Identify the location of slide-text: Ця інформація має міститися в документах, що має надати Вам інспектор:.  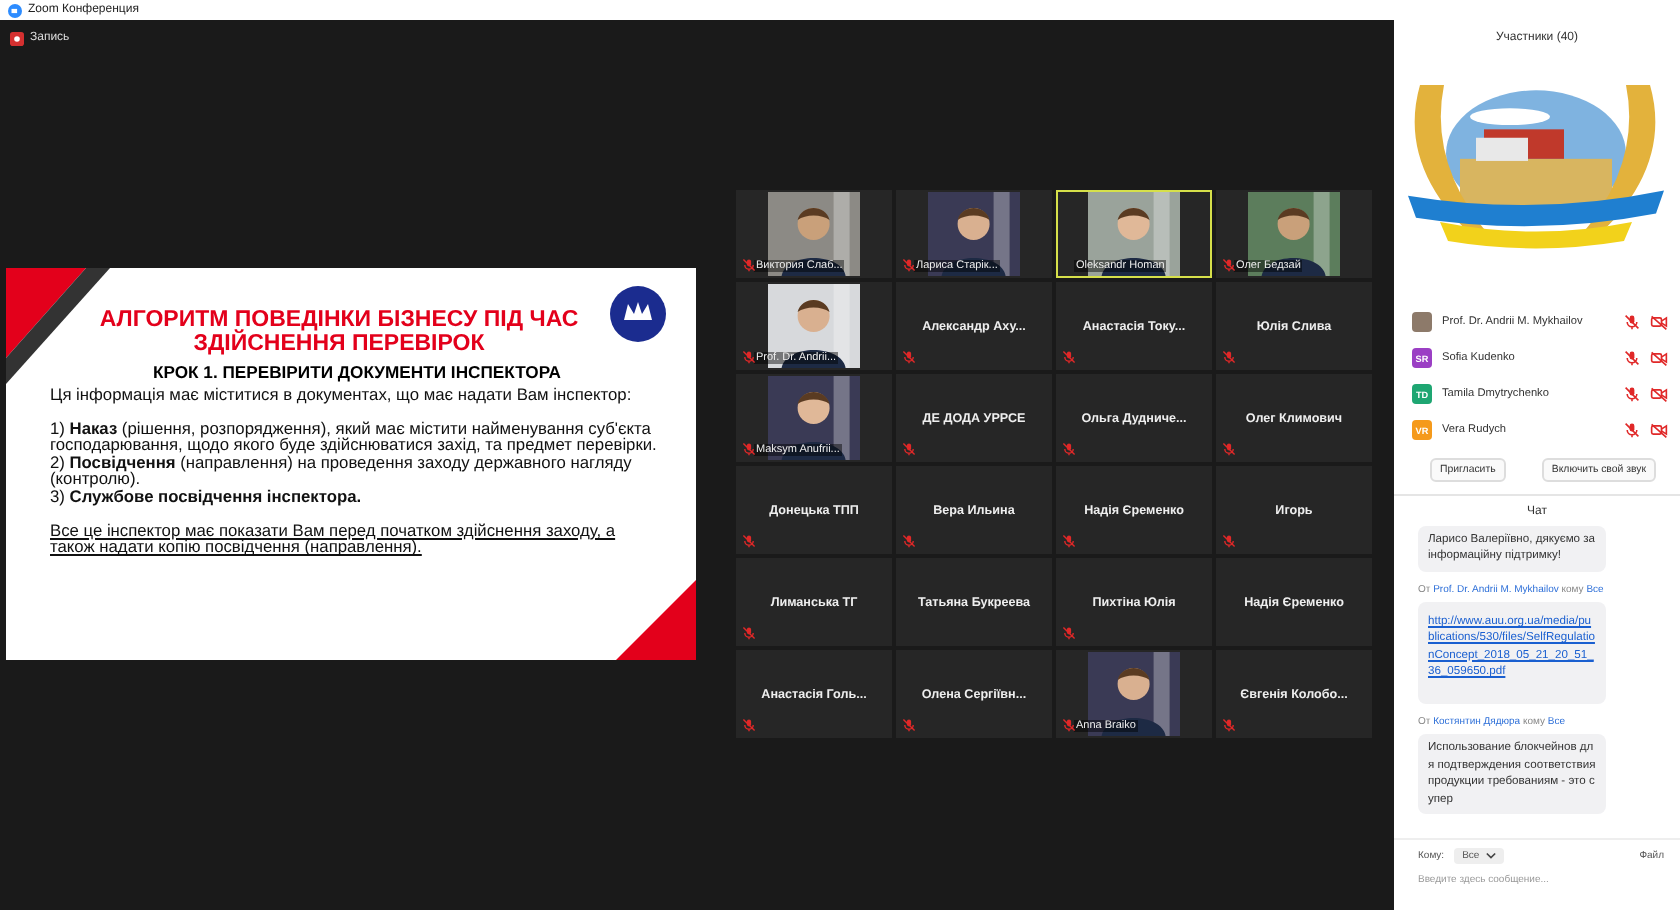
(342, 394).